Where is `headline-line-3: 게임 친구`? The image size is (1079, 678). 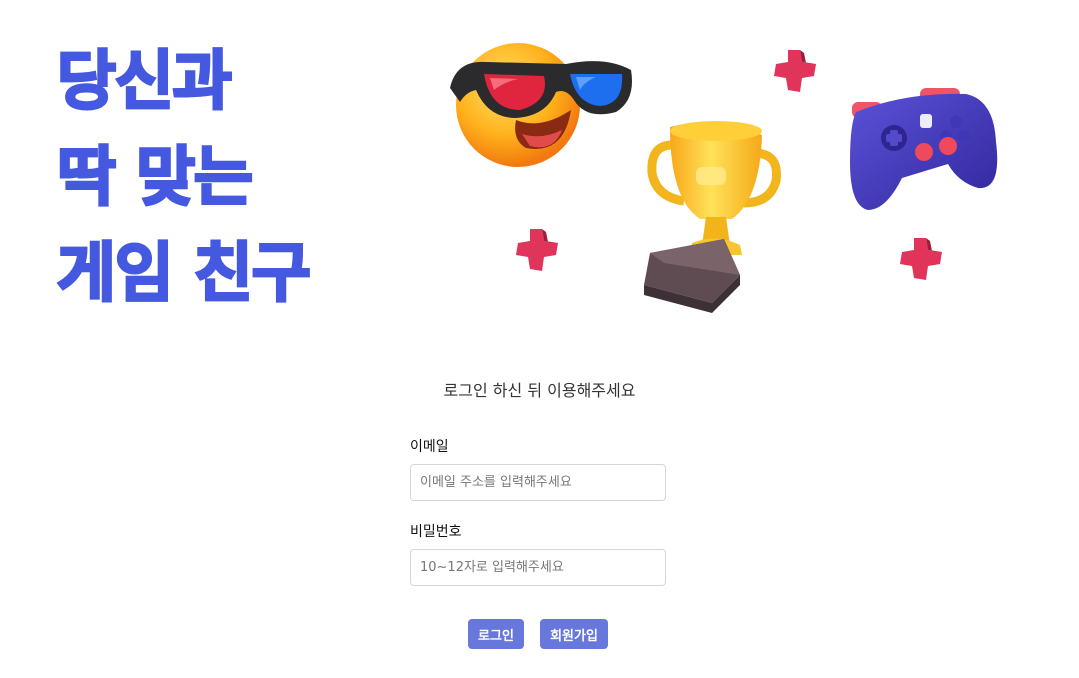
headline-line-3: 게임 친구 is located at coordinates (184, 274).